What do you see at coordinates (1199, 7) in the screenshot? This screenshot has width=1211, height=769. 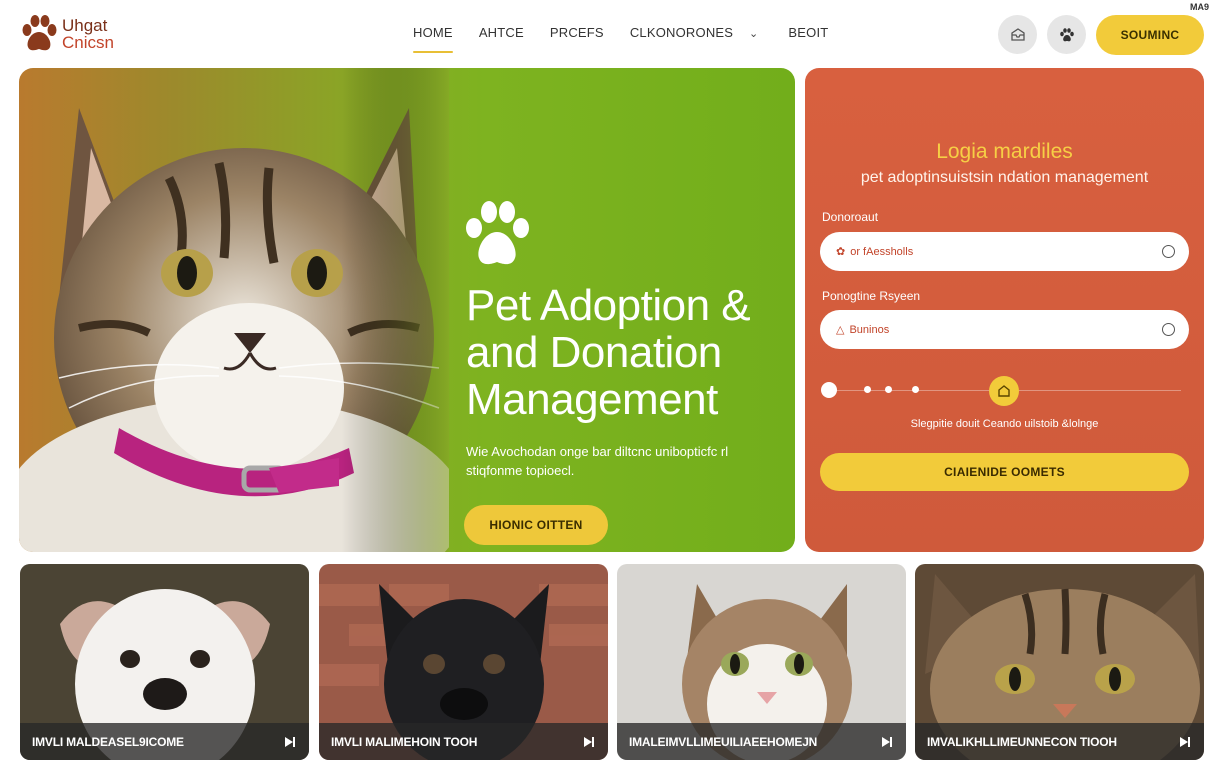 I see `corner-tag: MA9` at bounding box center [1199, 7].